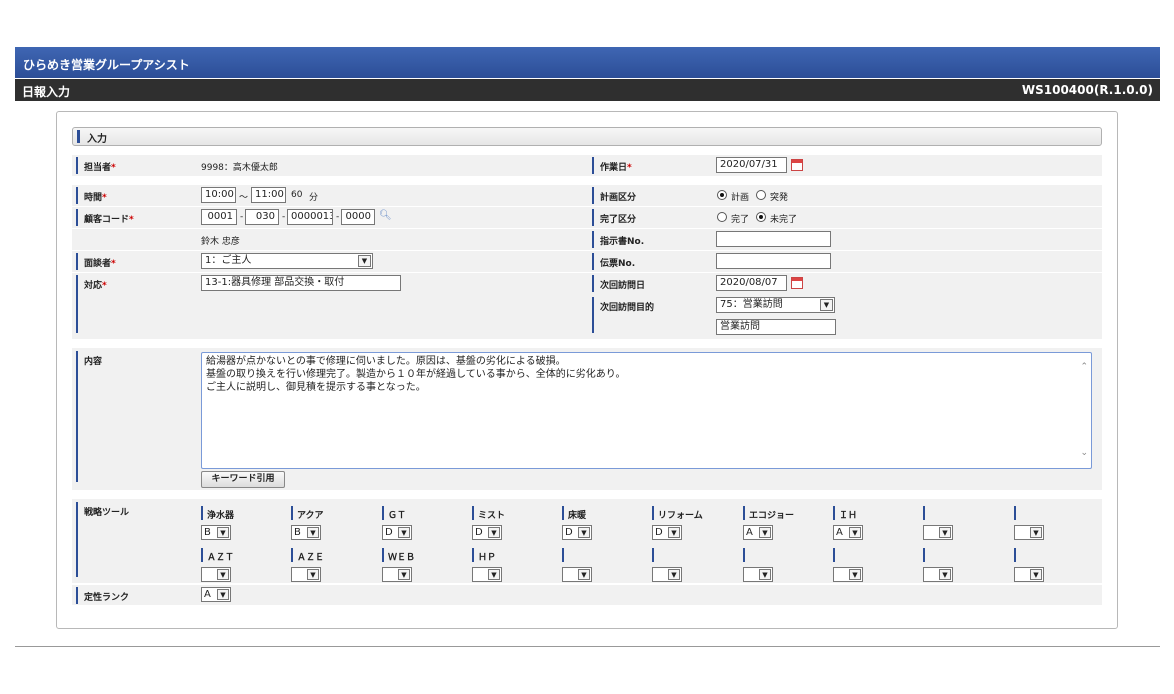 This screenshot has width=1174, height=694. What do you see at coordinates (618, 283) in the screenshot?
I see `jikai-label: 次回訪問日` at bounding box center [618, 283].